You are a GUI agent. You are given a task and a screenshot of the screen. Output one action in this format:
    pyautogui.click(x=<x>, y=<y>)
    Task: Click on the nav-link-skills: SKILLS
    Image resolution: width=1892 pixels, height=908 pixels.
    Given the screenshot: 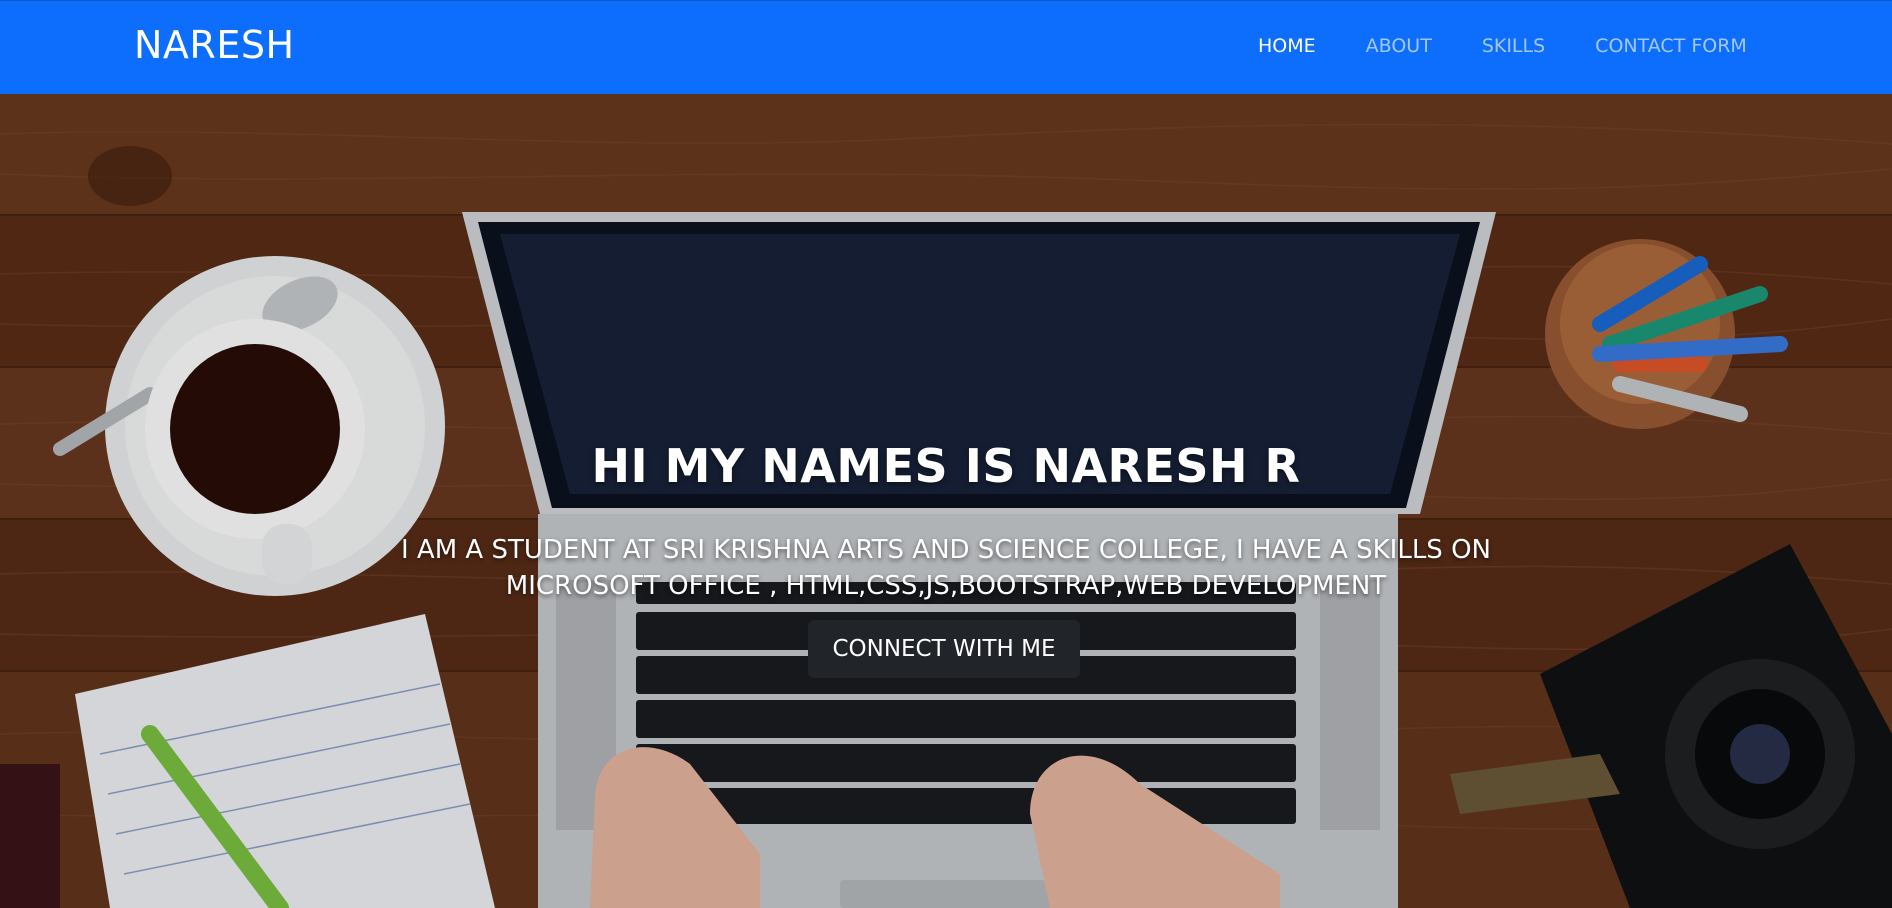 What is the action you would take?
    pyautogui.click(x=1513, y=46)
    